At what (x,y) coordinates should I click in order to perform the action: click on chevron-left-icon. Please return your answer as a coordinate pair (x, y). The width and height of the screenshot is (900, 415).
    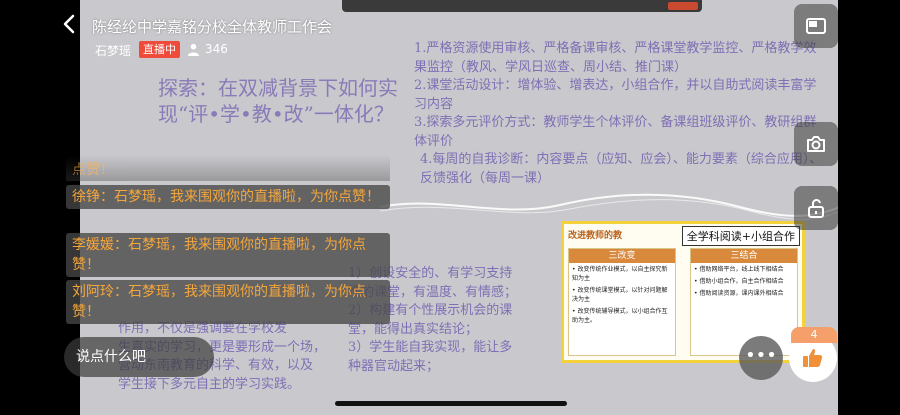
    Looking at the image, I should click on (69, 24).